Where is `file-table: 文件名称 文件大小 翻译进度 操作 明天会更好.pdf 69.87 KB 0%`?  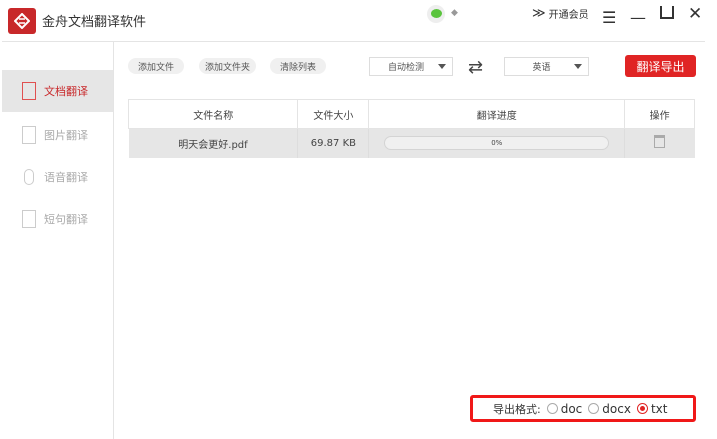 file-table: 文件名称 文件大小 翻译进度 操作 明天会更好.pdf 69.87 KB 0% is located at coordinates (411, 128).